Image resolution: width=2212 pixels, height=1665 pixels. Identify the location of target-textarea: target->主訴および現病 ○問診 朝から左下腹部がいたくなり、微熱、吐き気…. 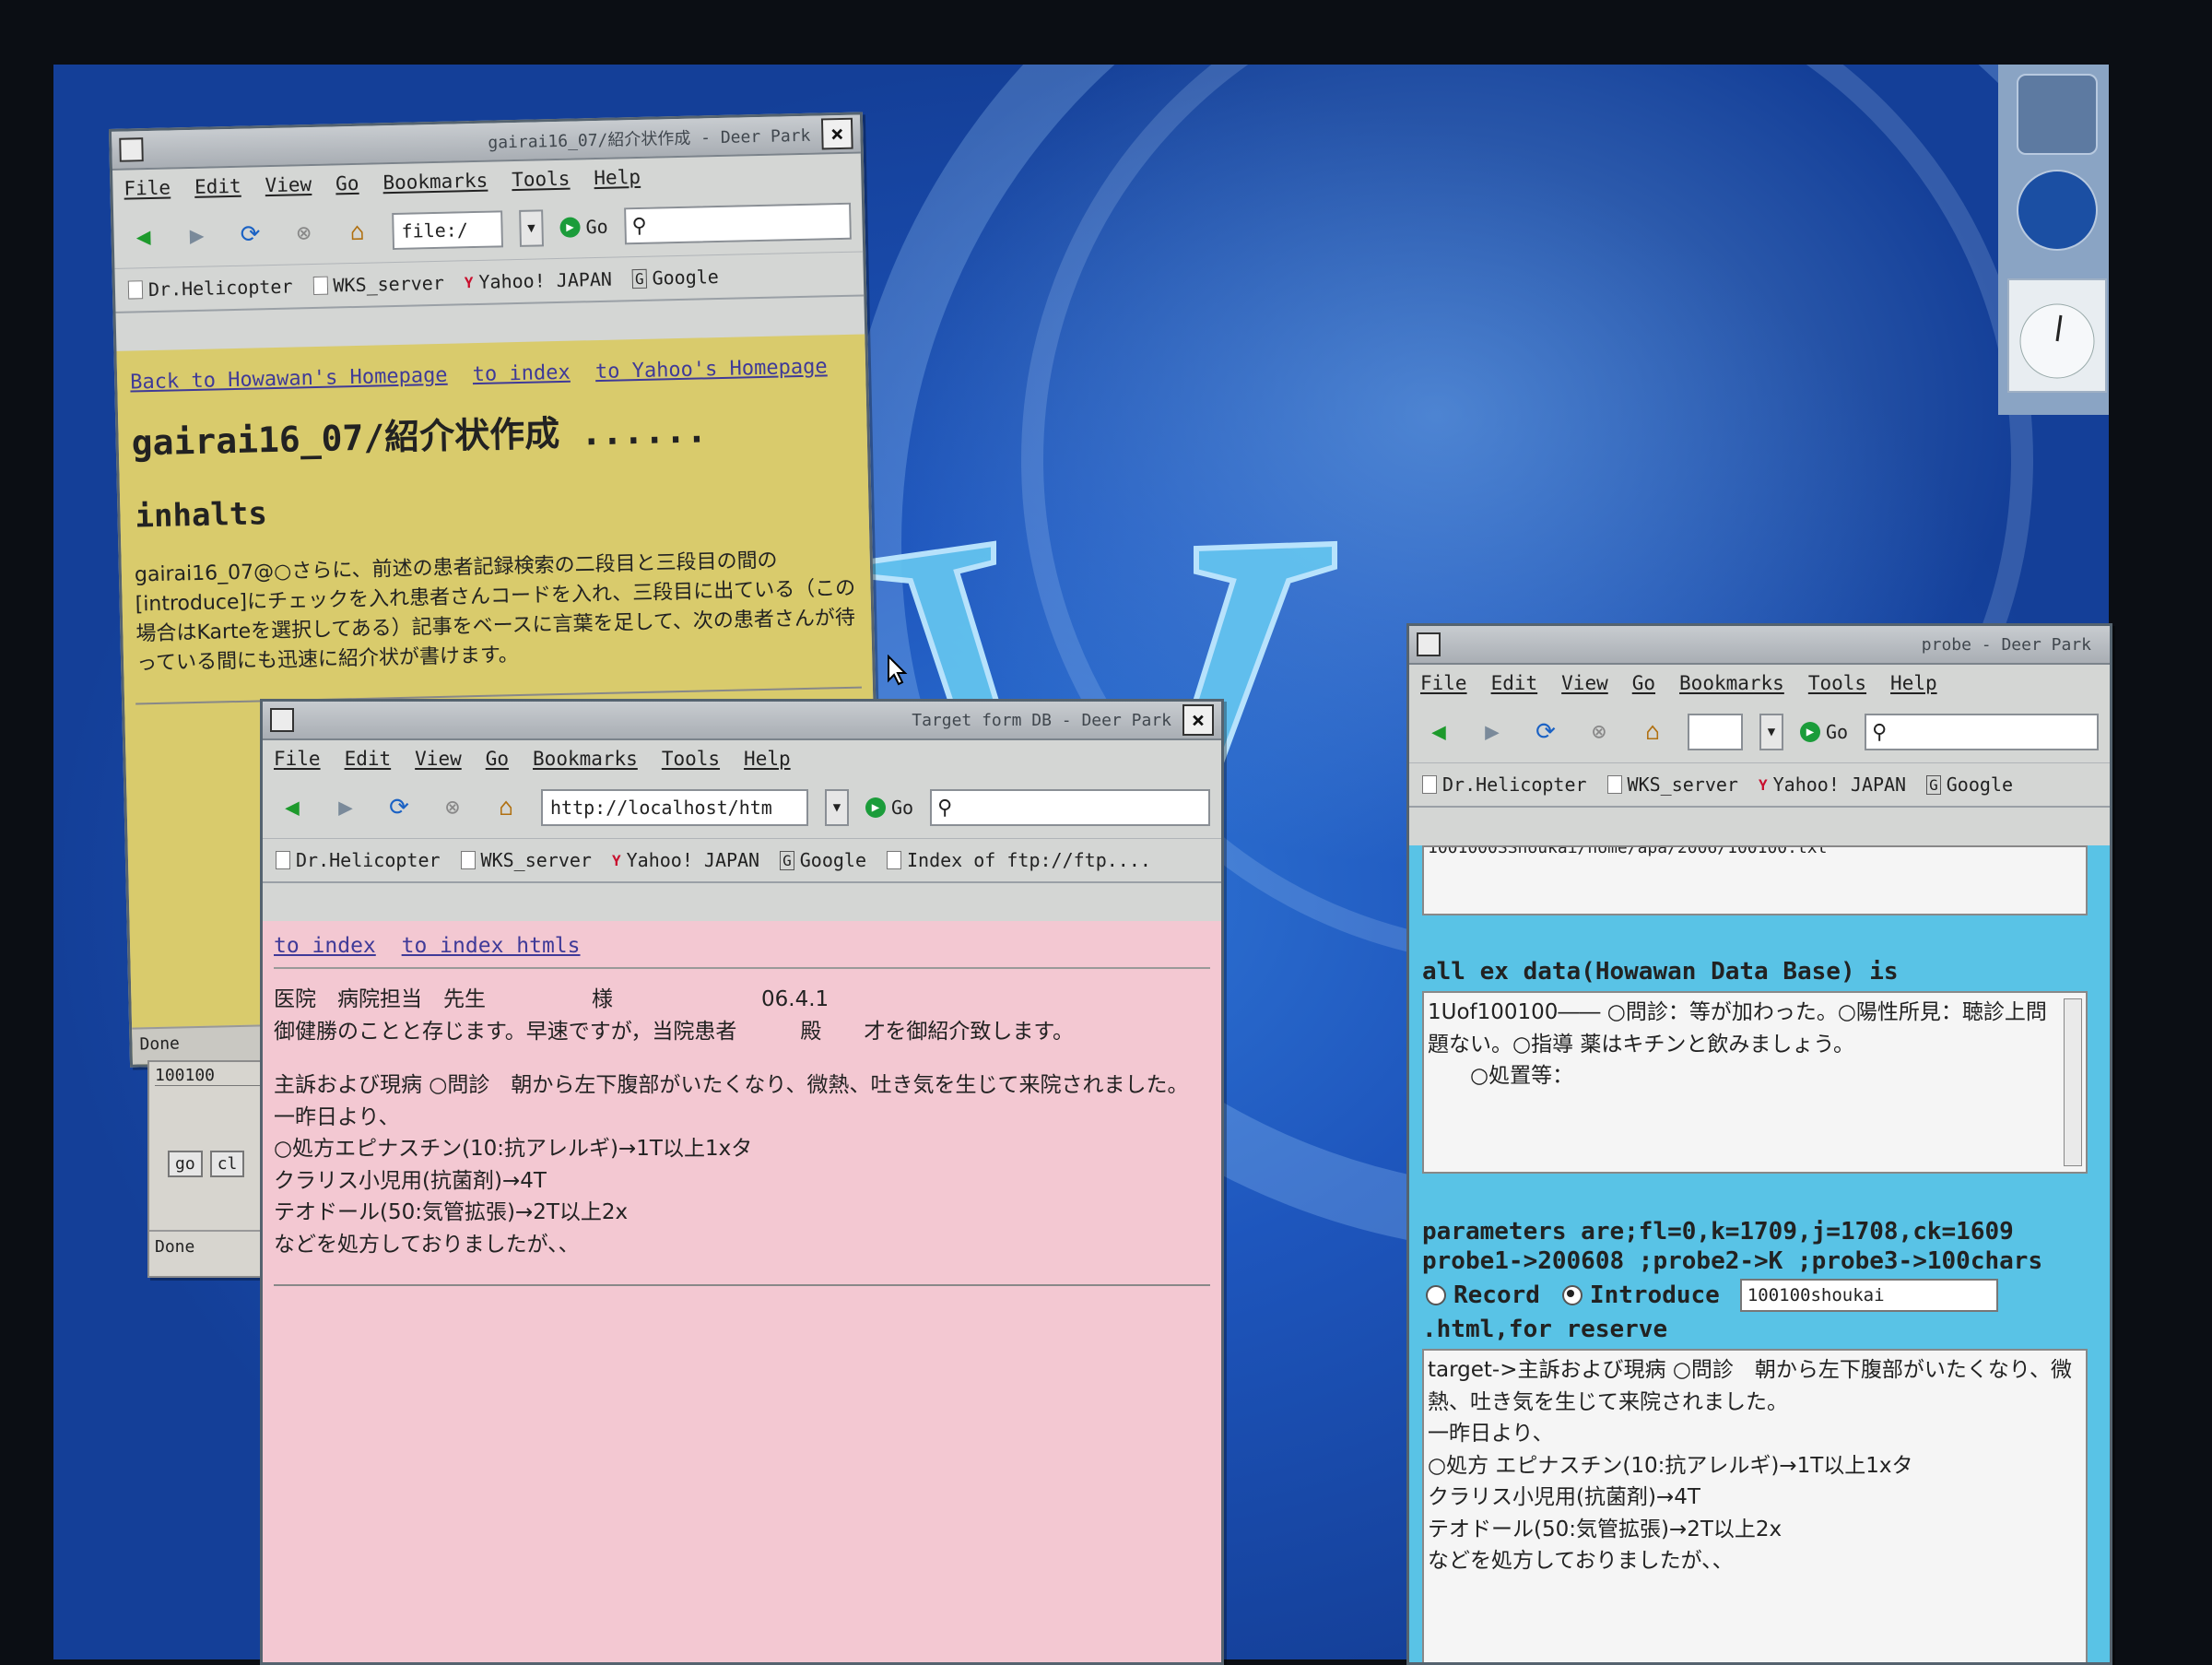
(1755, 1505).